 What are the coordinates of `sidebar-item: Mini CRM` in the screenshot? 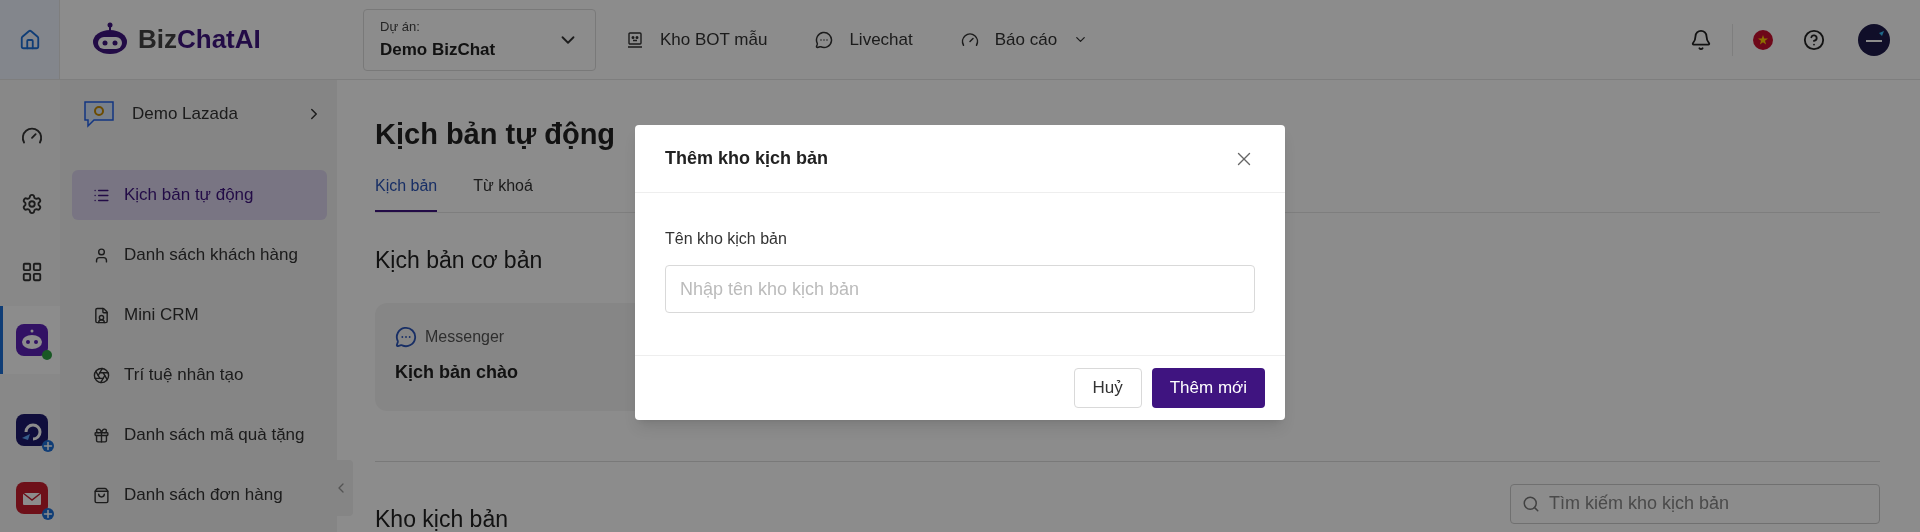 It's located at (199, 315).